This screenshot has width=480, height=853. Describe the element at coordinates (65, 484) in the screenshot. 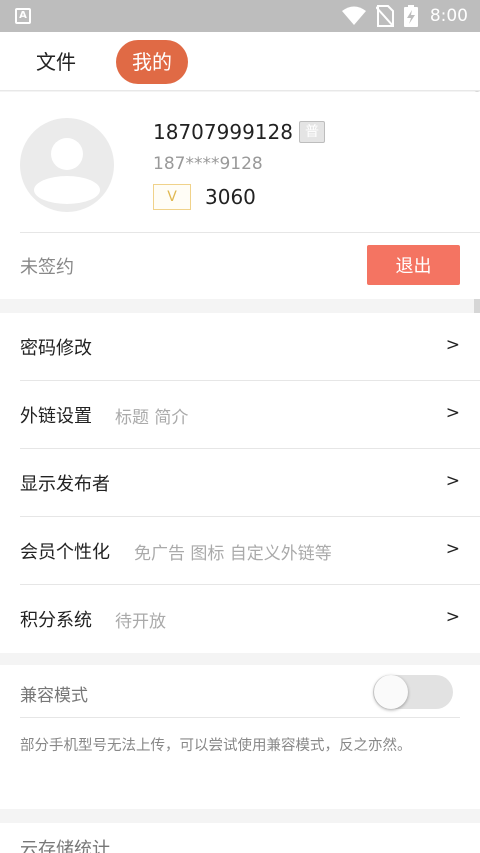

I see `menu-item-title: 显示发布者` at that location.